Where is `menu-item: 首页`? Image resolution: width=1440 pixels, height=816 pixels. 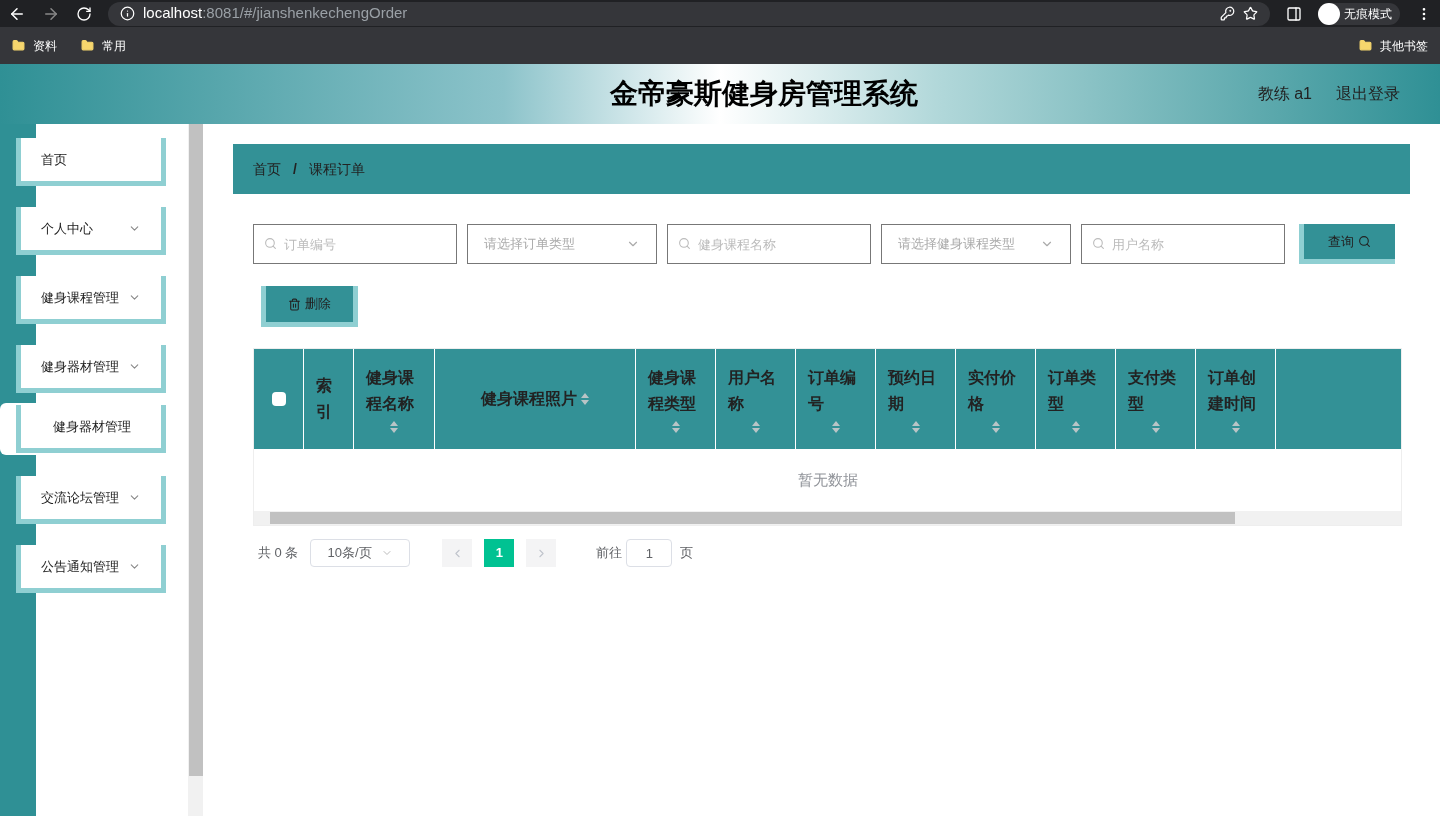 menu-item: 首页 is located at coordinates (91, 162).